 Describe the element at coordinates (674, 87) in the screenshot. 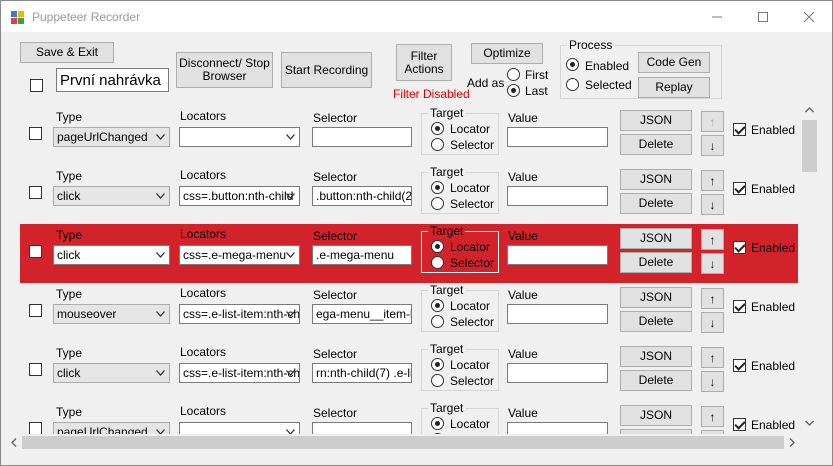

I see `replay-button: Replay` at that location.